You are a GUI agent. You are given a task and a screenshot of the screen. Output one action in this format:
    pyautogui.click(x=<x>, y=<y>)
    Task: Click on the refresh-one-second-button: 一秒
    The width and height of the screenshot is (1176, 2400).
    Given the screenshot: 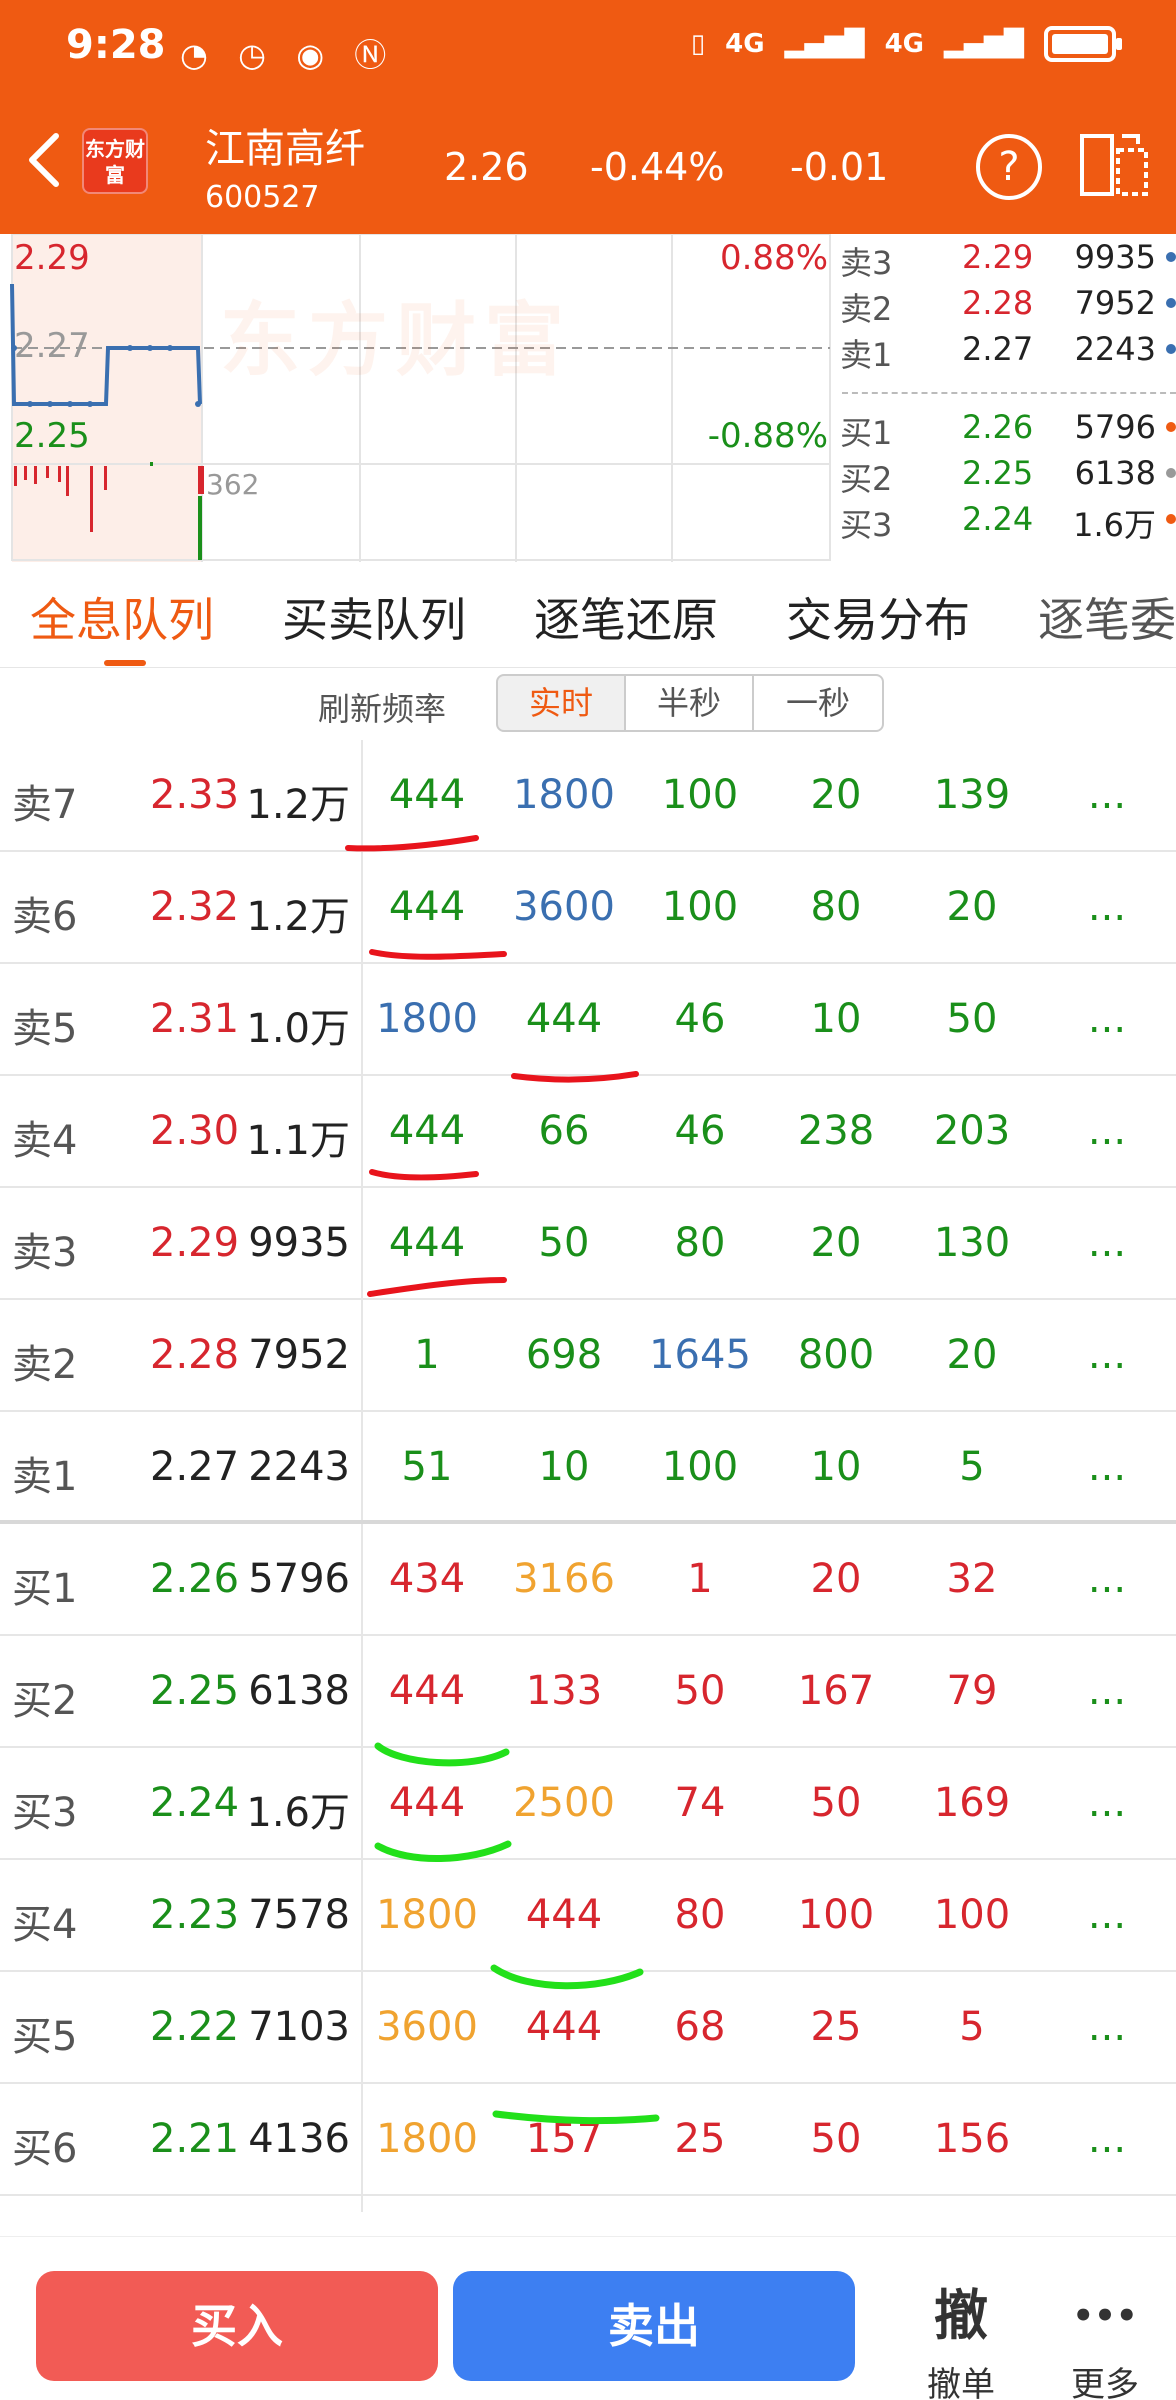 What is the action you would take?
    pyautogui.click(x=819, y=703)
    